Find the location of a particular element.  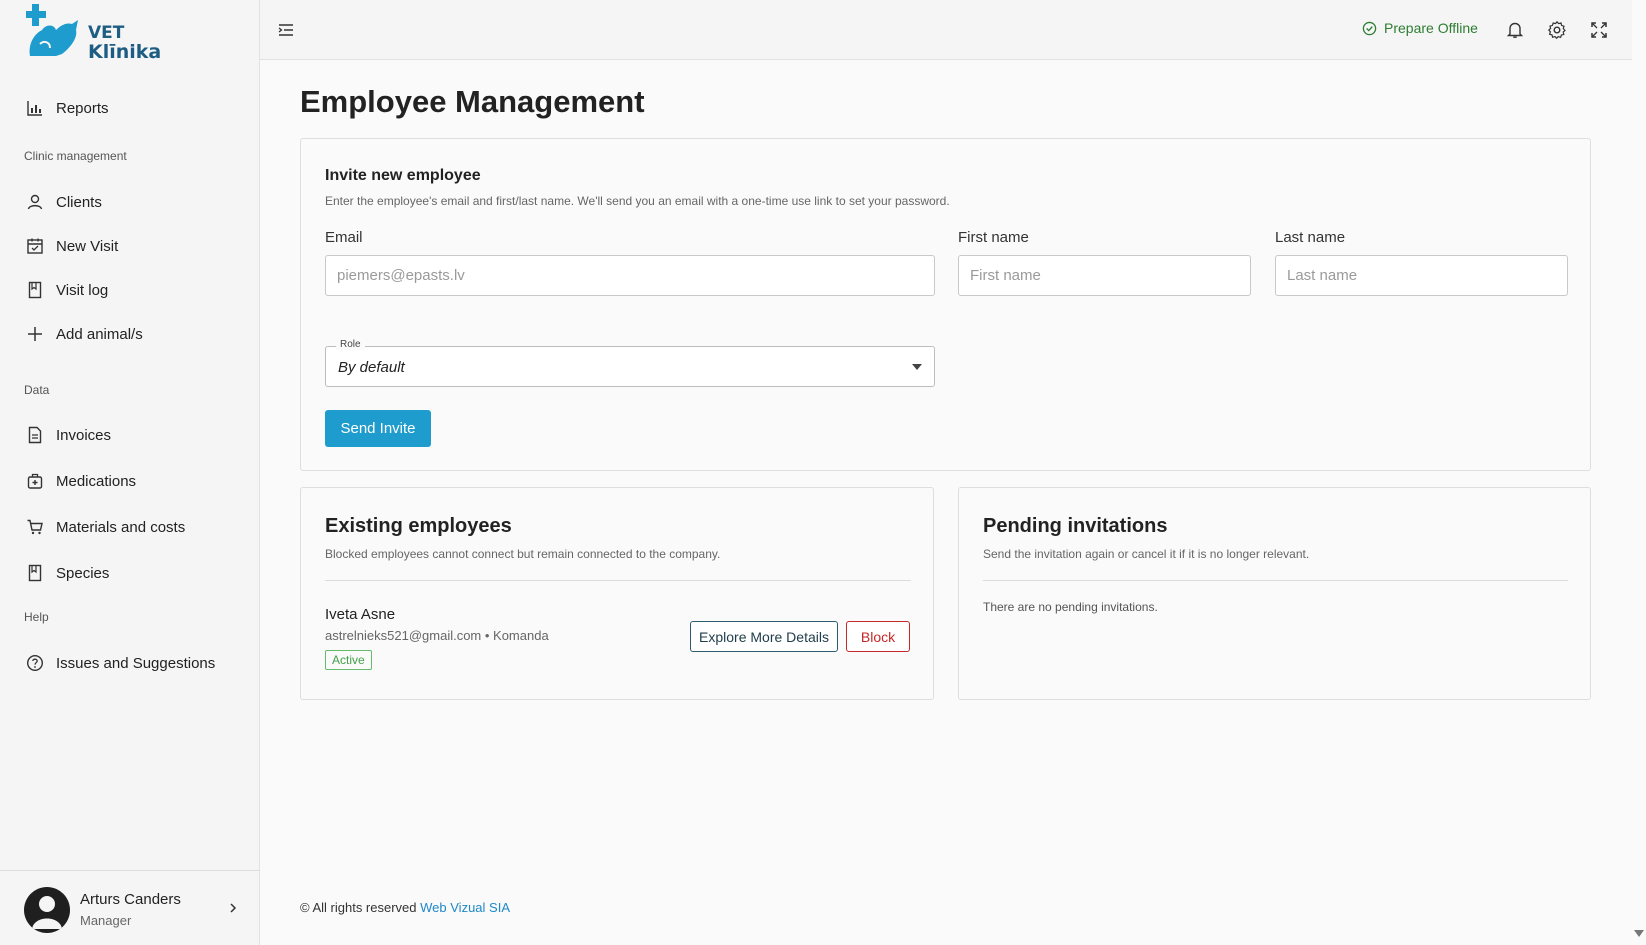

prepare-offline-button: Prepare Offline is located at coordinates (1420, 28).